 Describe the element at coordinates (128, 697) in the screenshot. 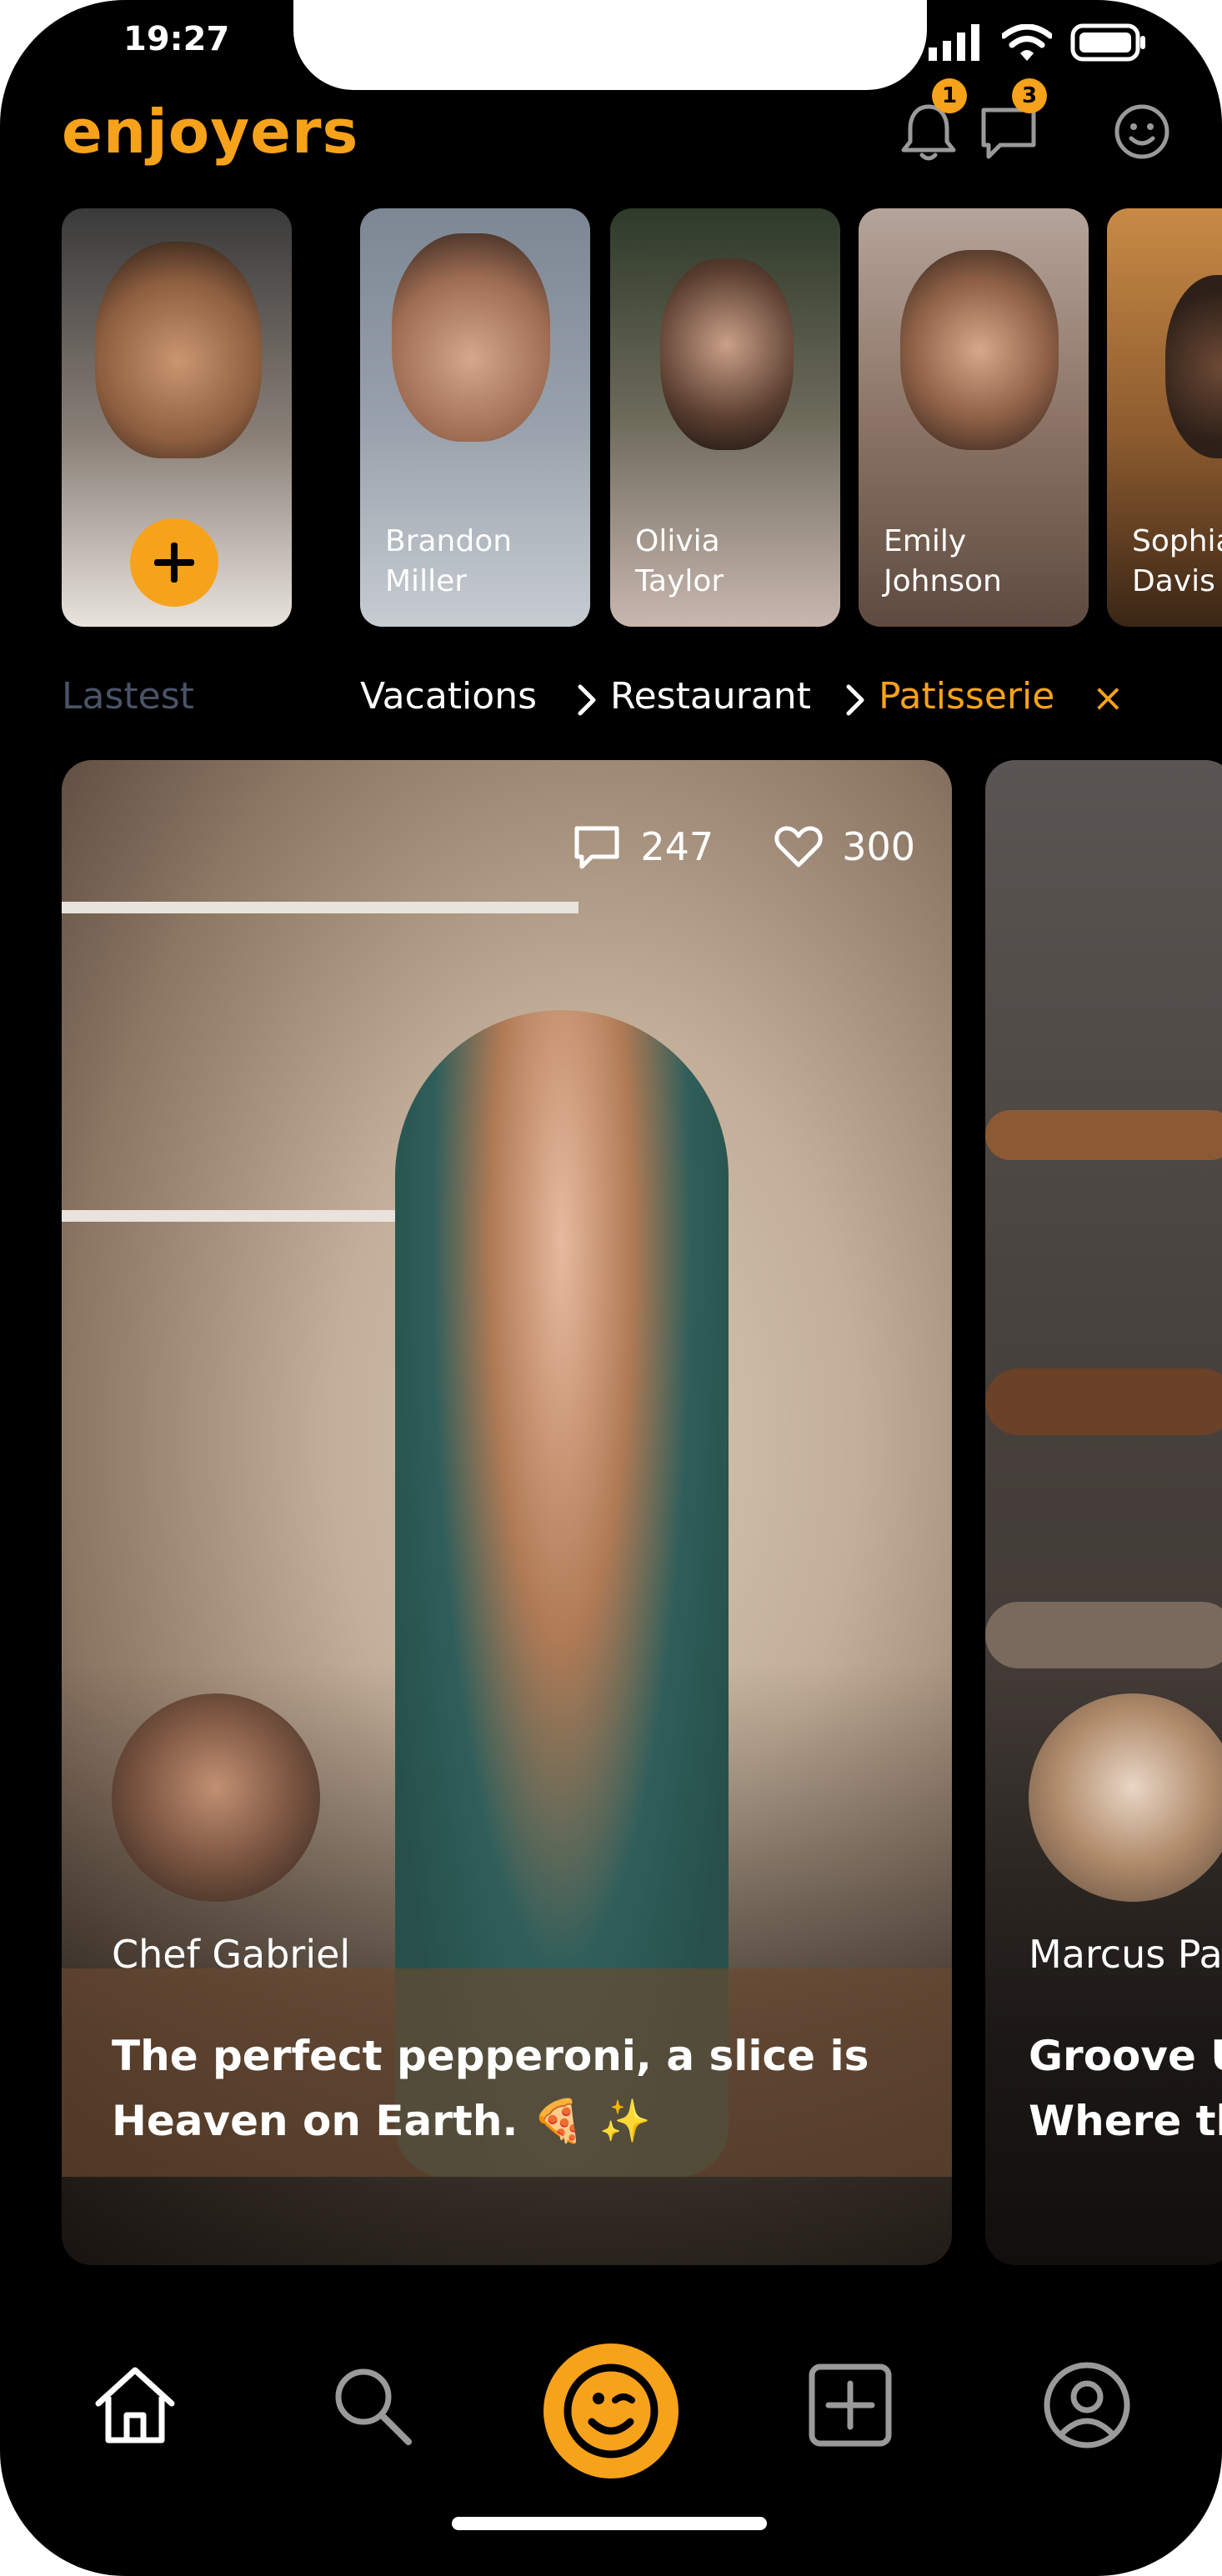

I see `latest-tab: Lastest` at that location.